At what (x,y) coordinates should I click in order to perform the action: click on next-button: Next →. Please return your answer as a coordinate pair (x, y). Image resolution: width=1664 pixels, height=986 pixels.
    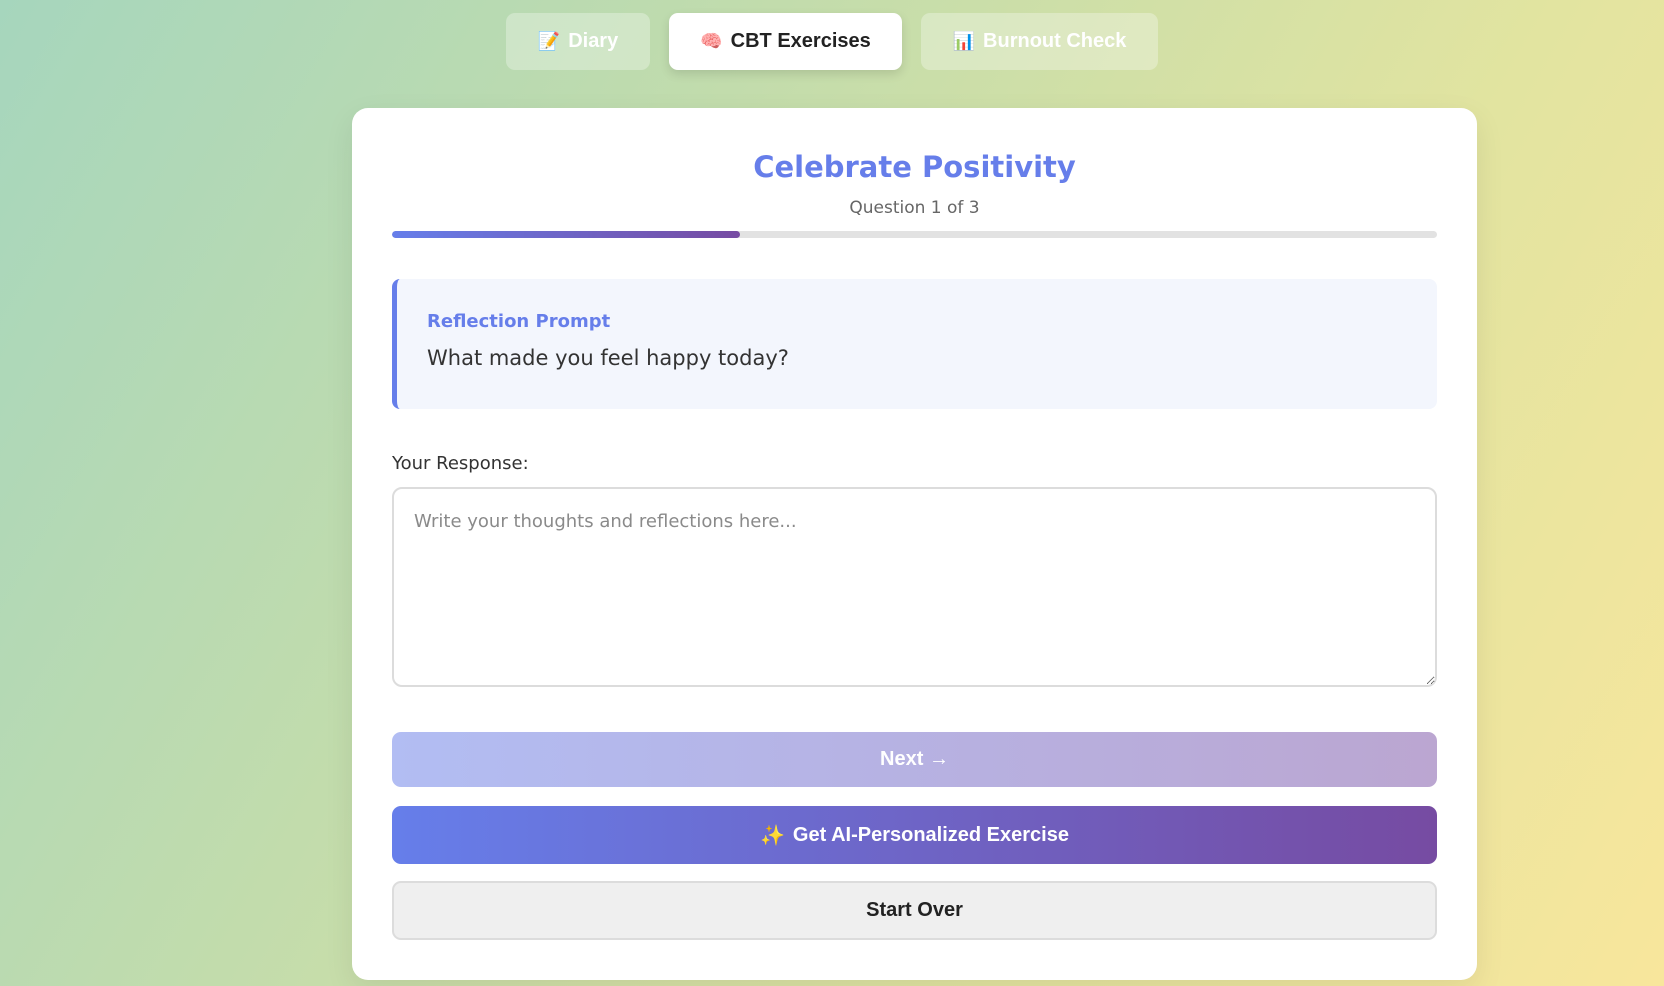
    Looking at the image, I should click on (914, 759).